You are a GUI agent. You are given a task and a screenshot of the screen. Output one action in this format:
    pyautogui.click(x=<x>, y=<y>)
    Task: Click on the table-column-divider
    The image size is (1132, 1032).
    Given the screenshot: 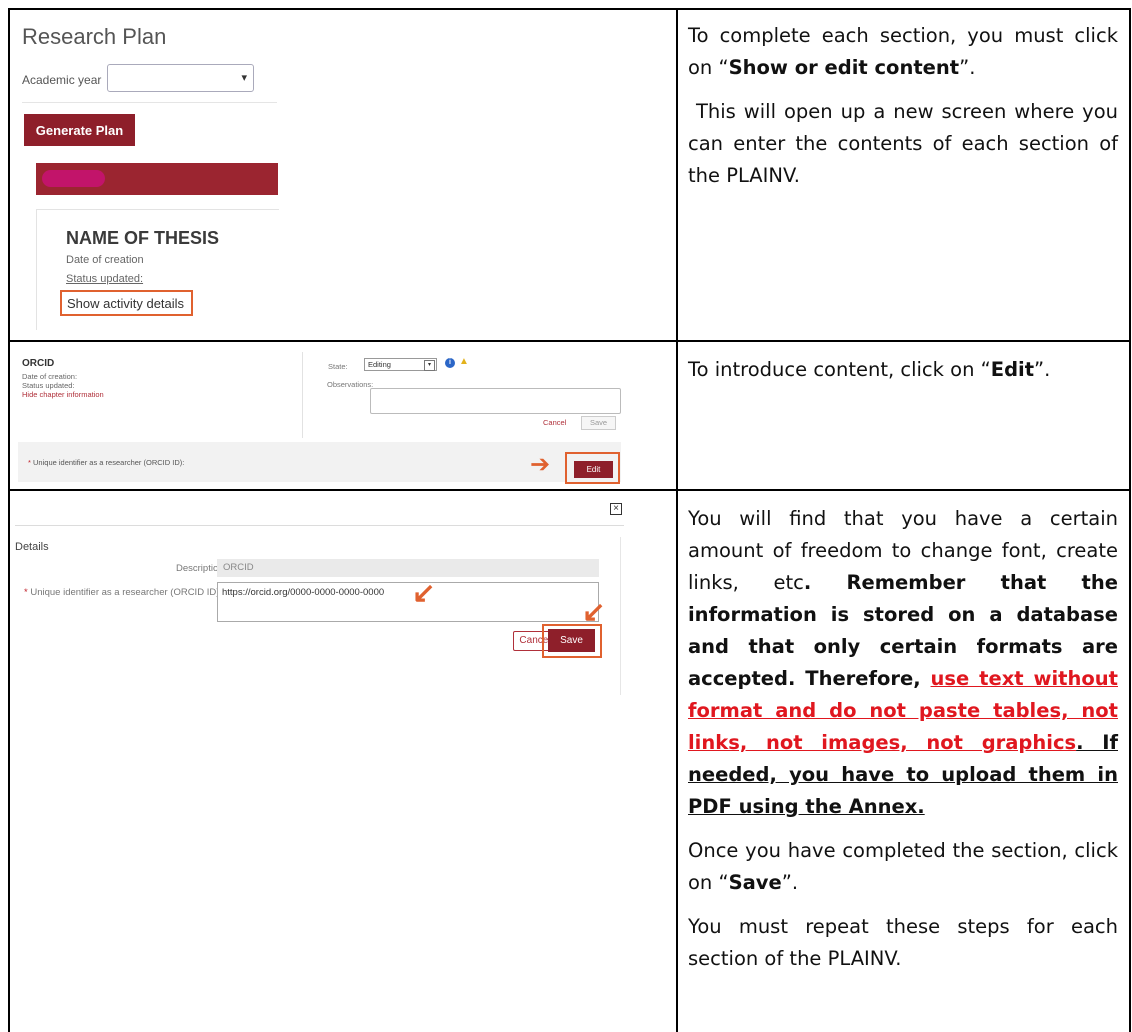 What is the action you would take?
    pyautogui.click(x=677, y=520)
    